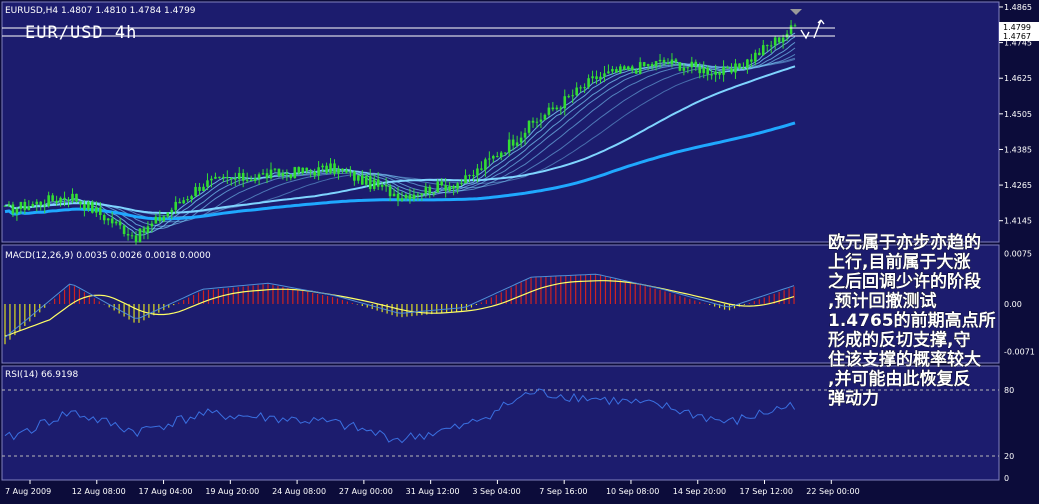 This screenshot has height=504, width=1039. What do you see at coordinates (1018, 7) in the screenshot?
I see `price-tick-label: 1.4865` at bounding box center [1018, 7].